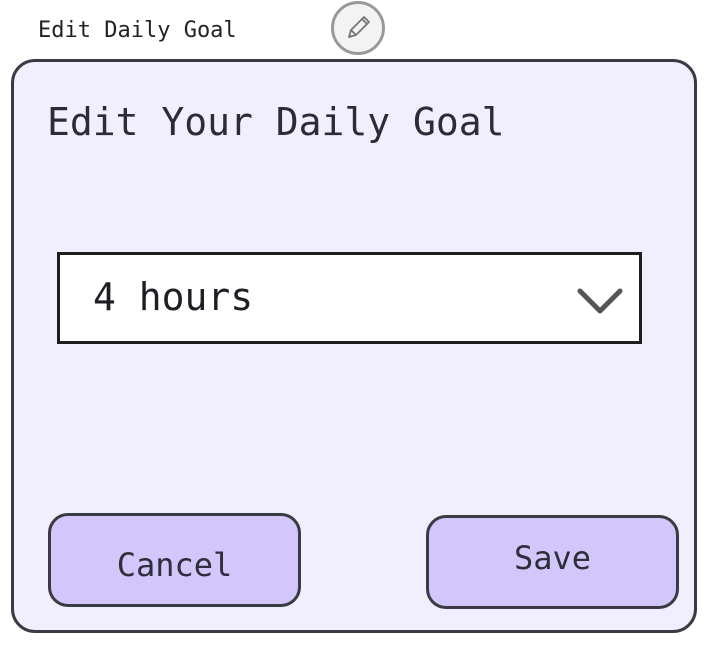 This screenshot has width=725, height=645. I want to click on page-caption: Edit Daily Goal, so click(137, 30).